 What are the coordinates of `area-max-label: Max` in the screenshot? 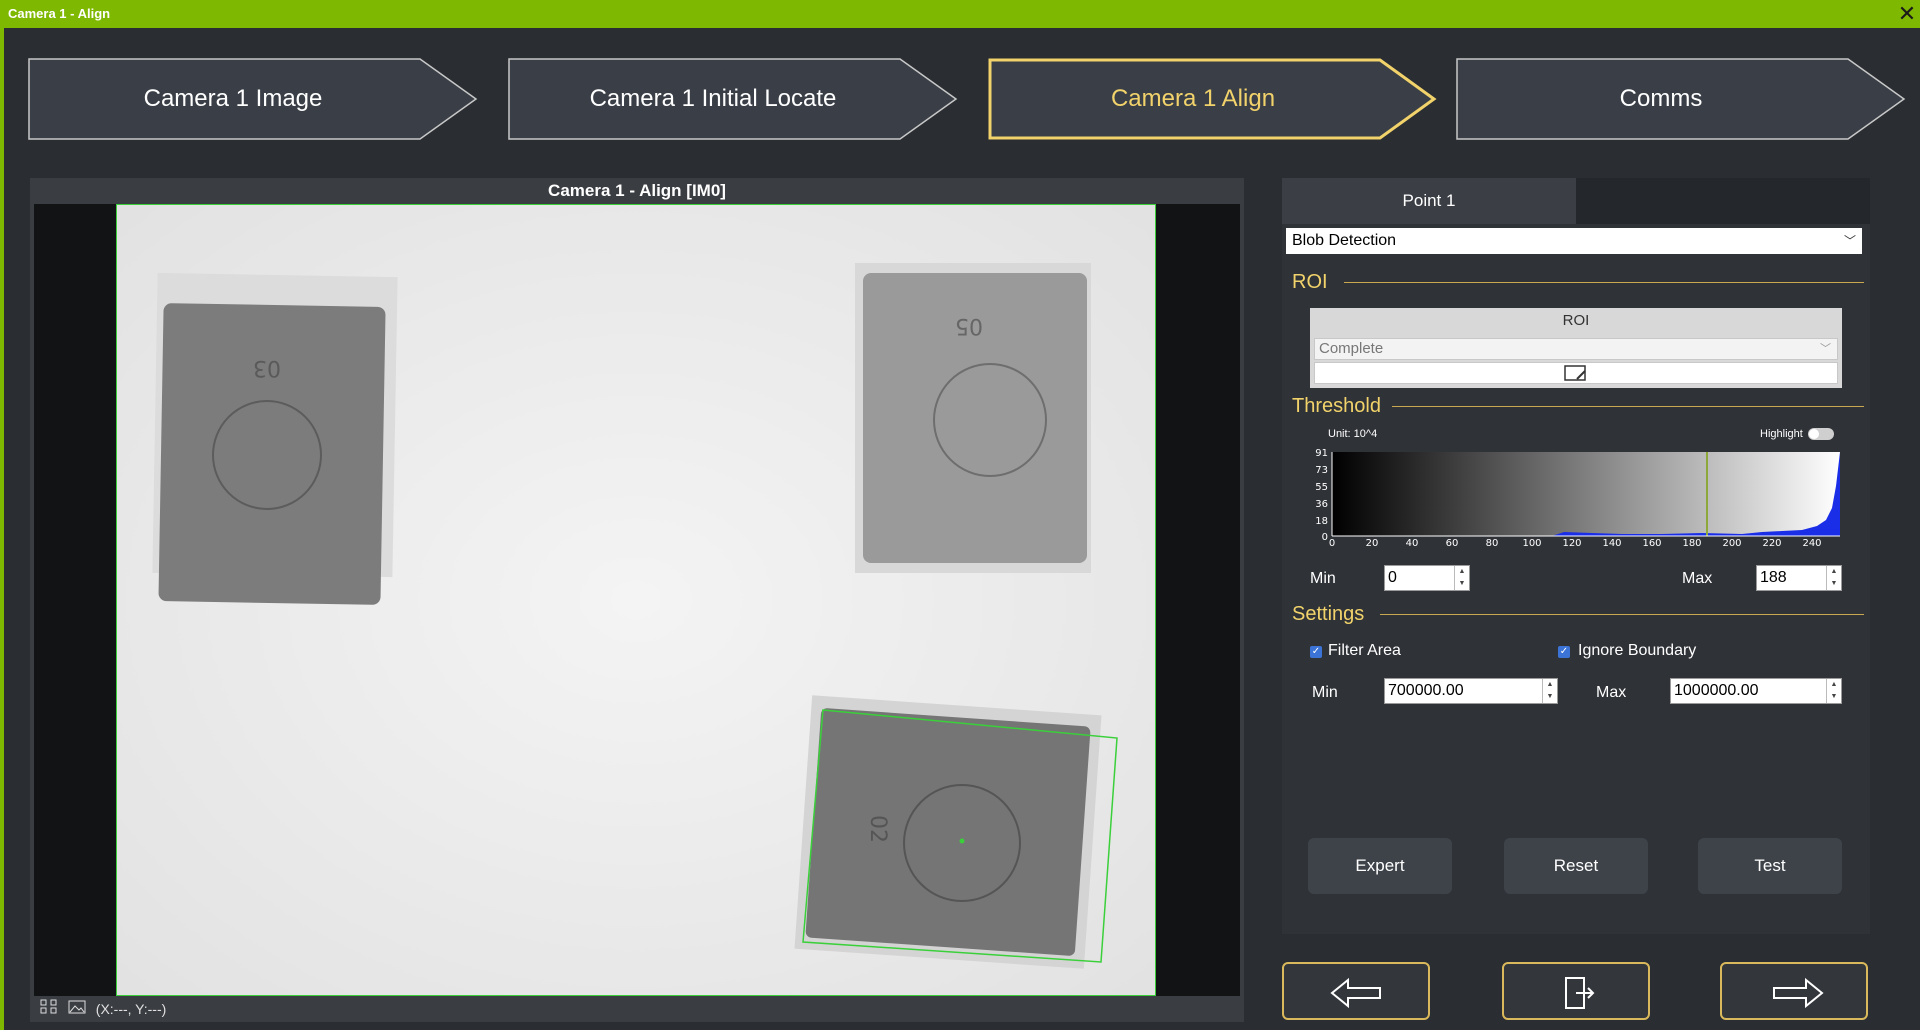 It's located at (1611, 692).